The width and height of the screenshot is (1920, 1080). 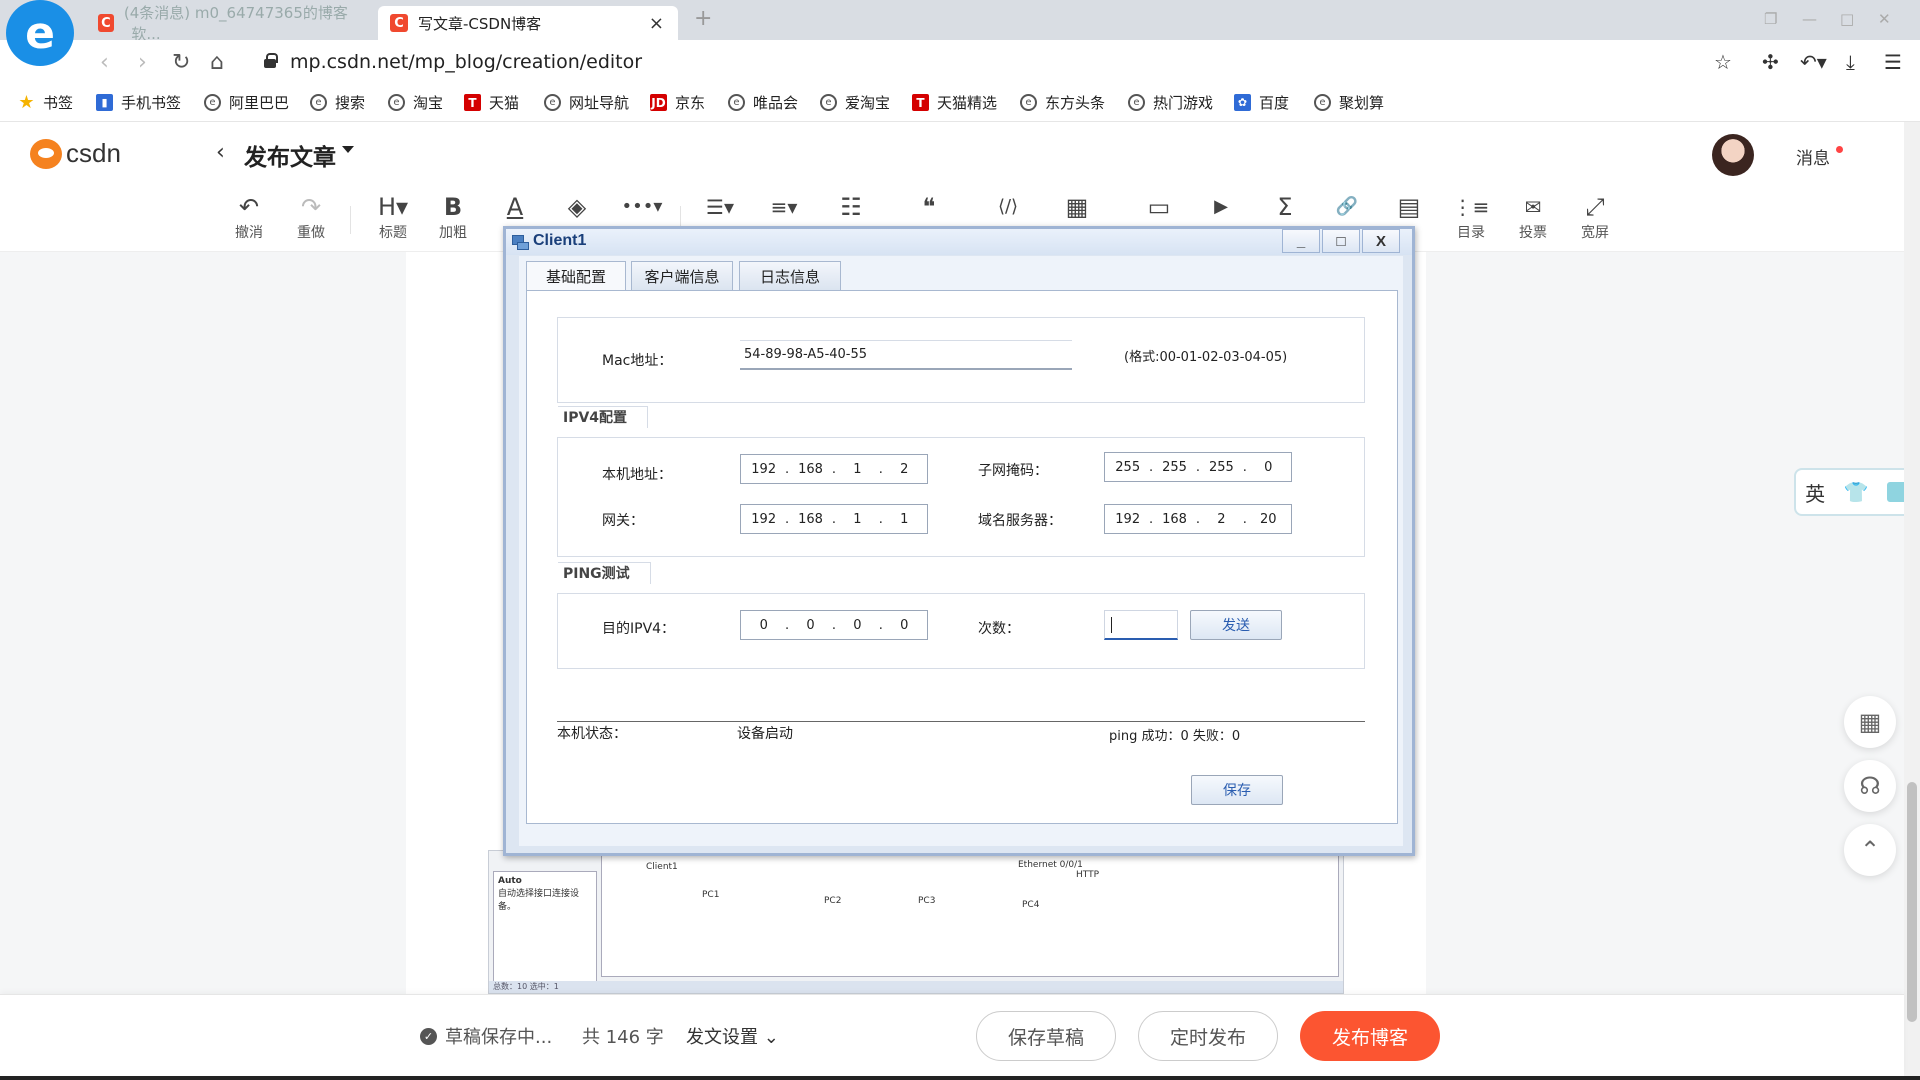 I want to click on bookmark-item: e 热门游戏, so click(x=1170, y=102).